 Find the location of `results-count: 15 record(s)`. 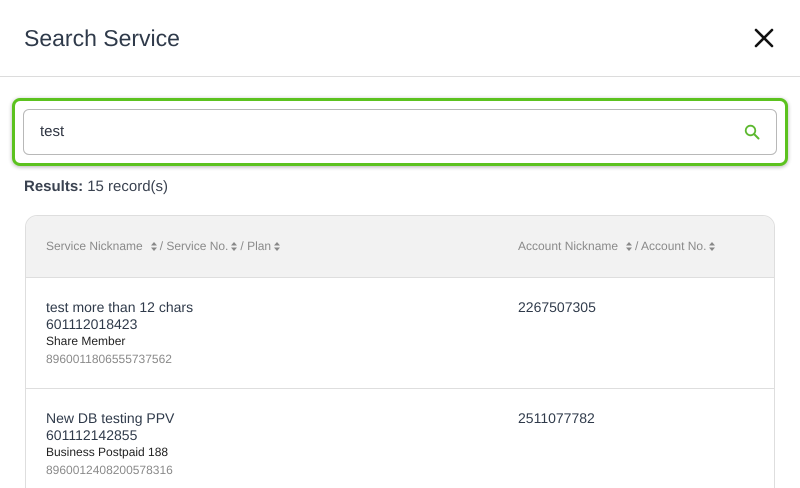

results-count: 15 record(s) is located at coordinates (127, 187).